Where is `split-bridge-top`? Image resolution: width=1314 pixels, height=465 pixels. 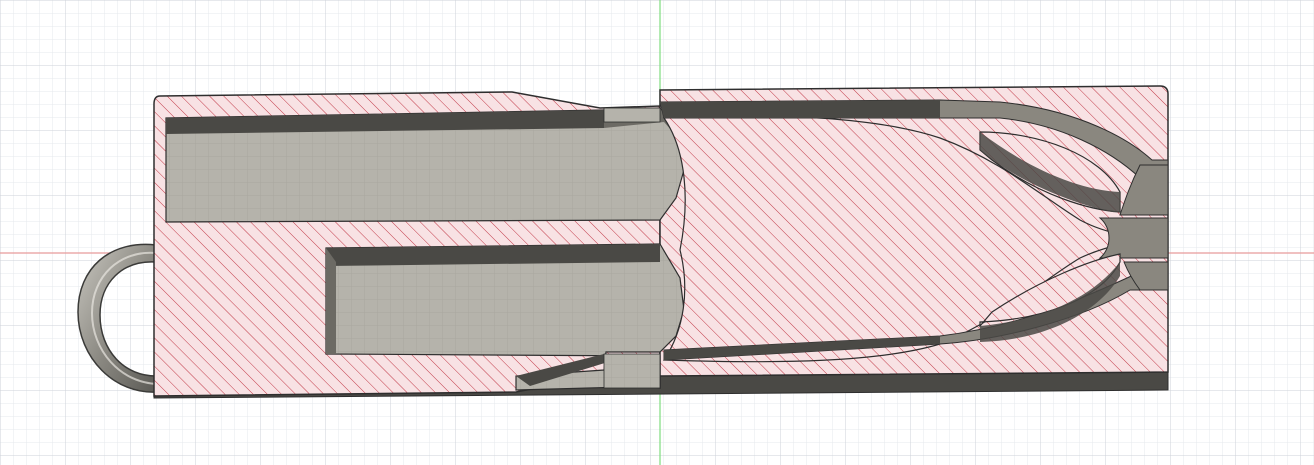
split-bridge-top is located at coordinates (632, 115).